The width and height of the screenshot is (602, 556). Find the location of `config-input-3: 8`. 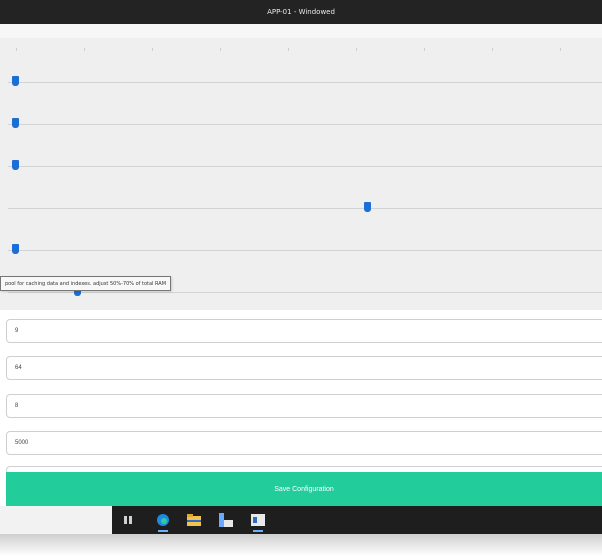

config-input-3: 8 is located at coordinates (304, 406).